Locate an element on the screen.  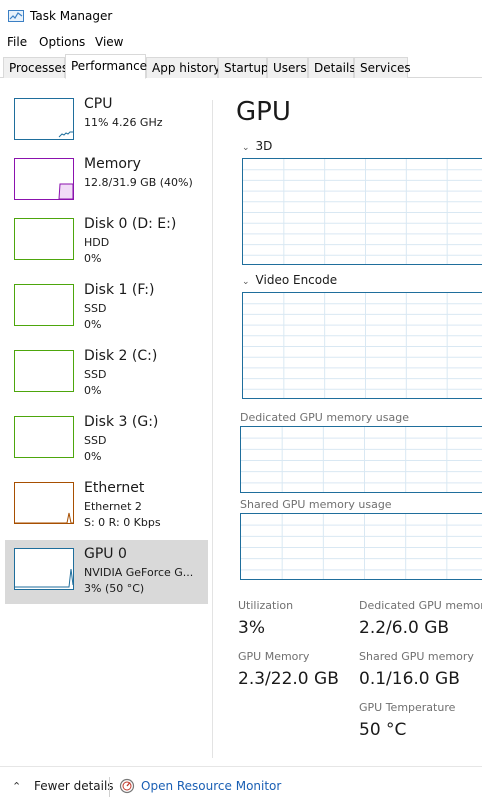
sidebar-item-detail: 11% 4.26 GHz is located at coordinates (123, 122).